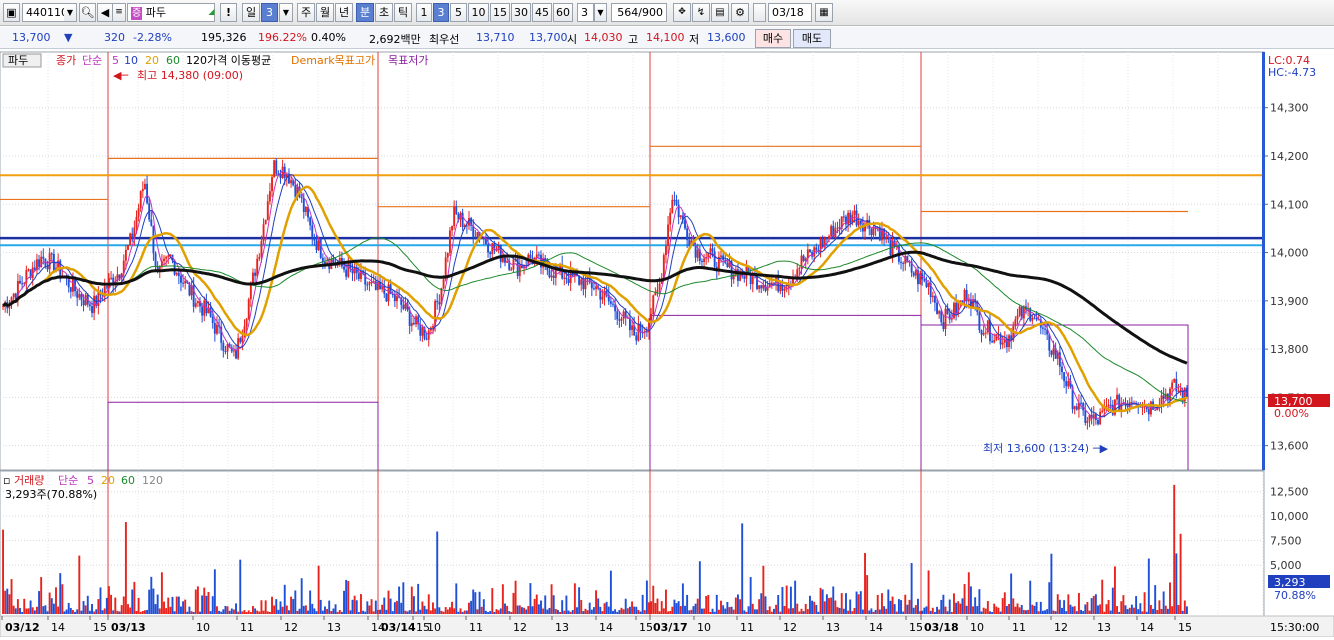 Image resolution: width=1334 pixels, height=640 pixels. I want to click on period-second-button: 초, so click(384, 12).